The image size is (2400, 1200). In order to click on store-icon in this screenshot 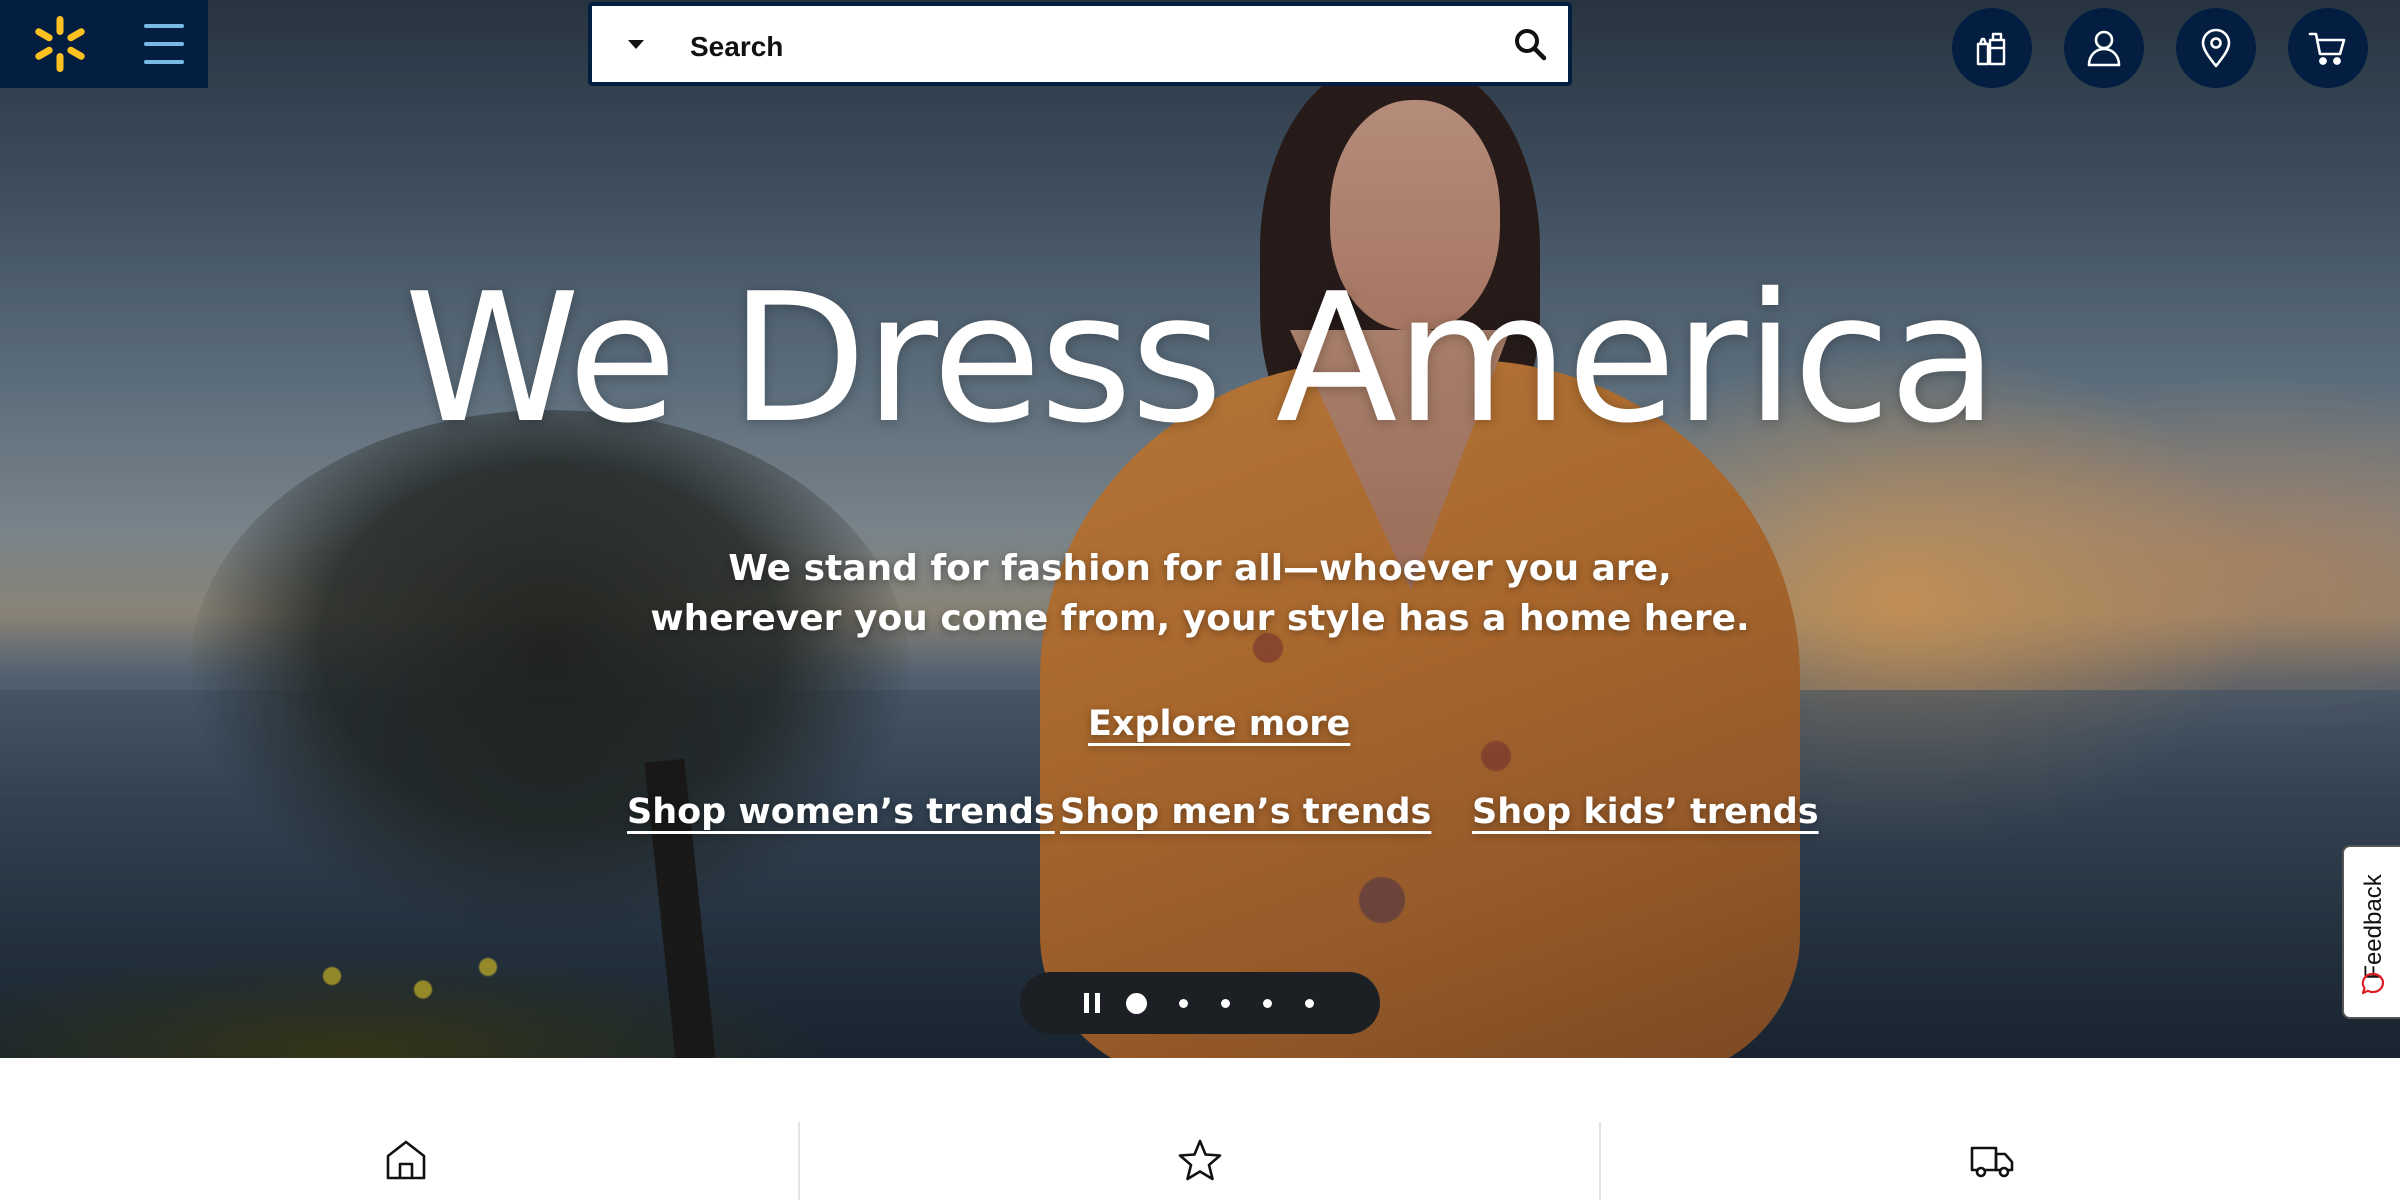, I will do `click(406, 1160)`.